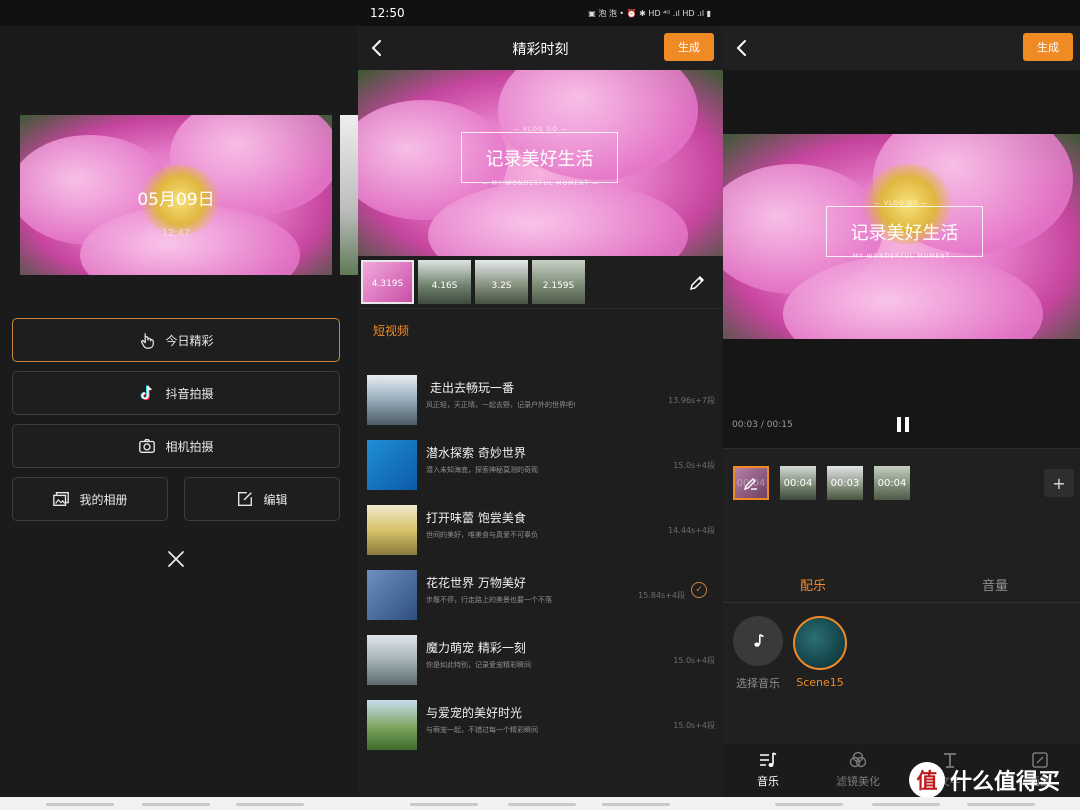  Describe the element at coordinates (649, 13) in the screenshot. I see `status-icons: ▣ 泡 泡 • ⏰ ✱ HD ⁴ᴳ .ıl HD .ıl ▮` at that location.